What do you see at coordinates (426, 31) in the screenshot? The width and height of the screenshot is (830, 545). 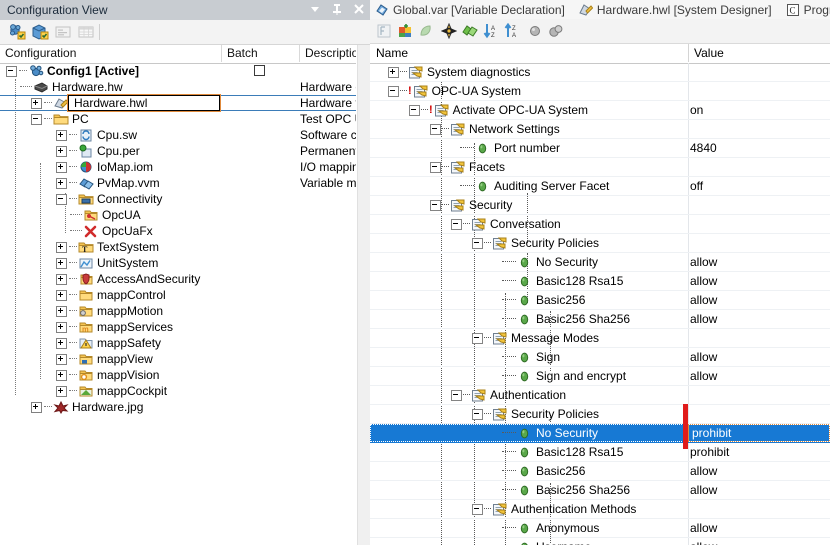 I see `leaf-icon` at bounding box center [426, 31].